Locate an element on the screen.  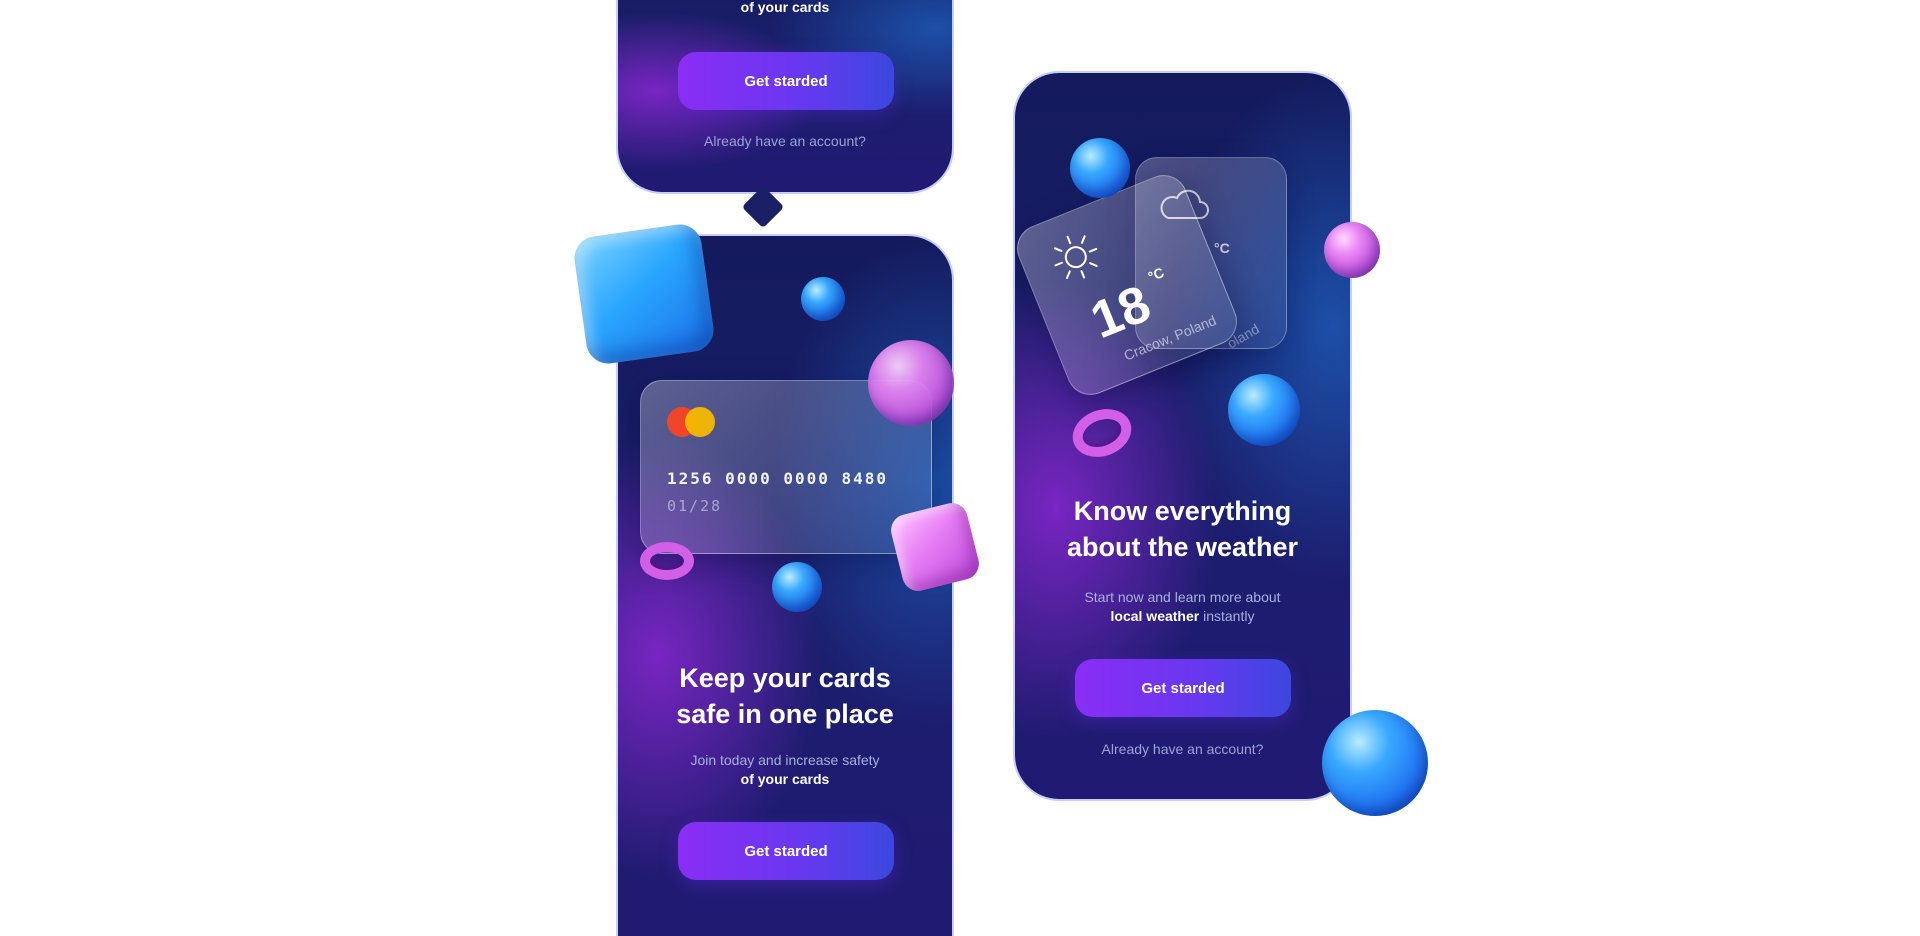
cards-title: Keep your cards safe in one place is located at coordinates (785, 696).